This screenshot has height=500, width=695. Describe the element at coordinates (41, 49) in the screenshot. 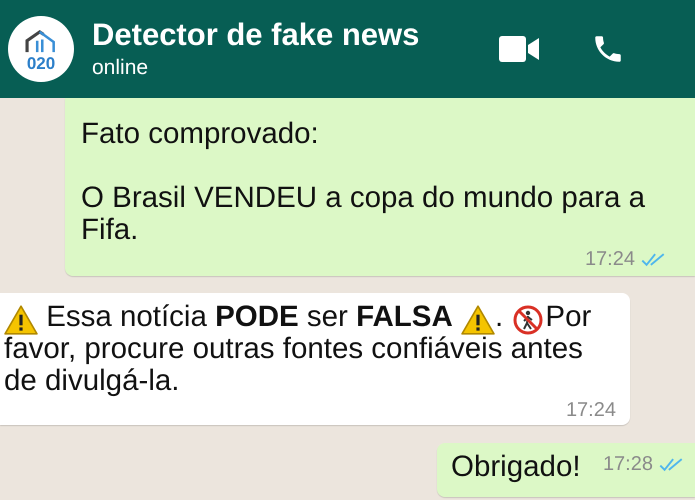

I see `contact-avatar: 020` at that location.